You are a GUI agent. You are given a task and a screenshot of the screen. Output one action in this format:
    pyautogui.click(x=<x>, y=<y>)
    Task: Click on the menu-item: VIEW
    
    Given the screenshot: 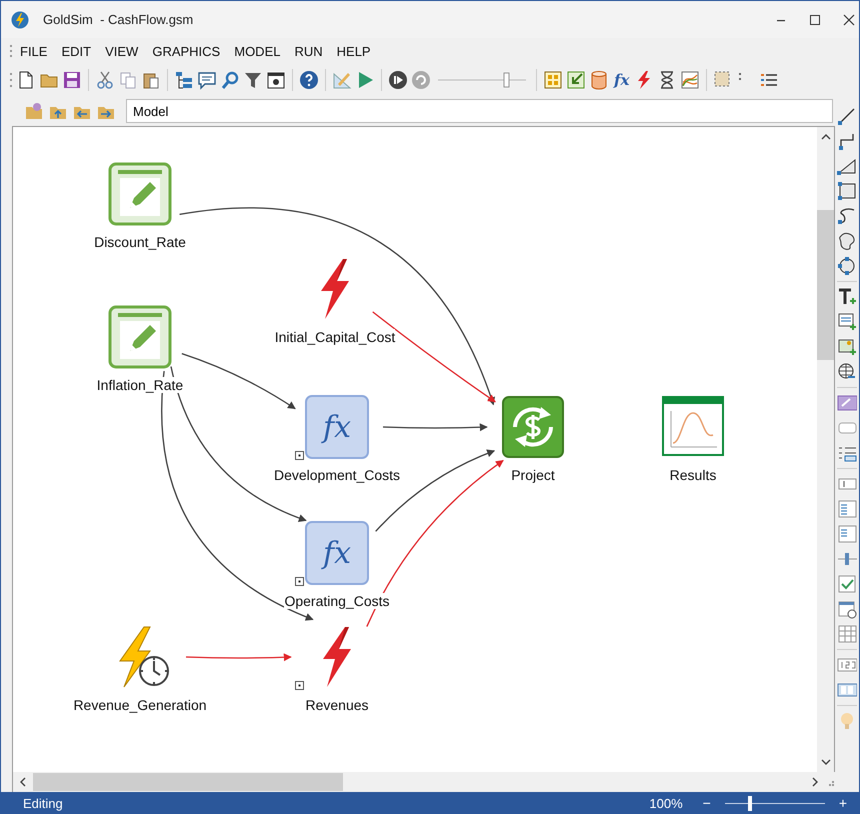 What is the action you would take?
    pyautogui.click(x=122, y=51)
    